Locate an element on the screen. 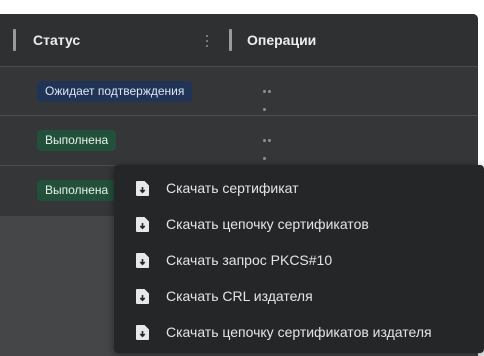 The image size is (484, 356). menu-item-label: Скачать CRL издателя is located at coordinates (239, 296).